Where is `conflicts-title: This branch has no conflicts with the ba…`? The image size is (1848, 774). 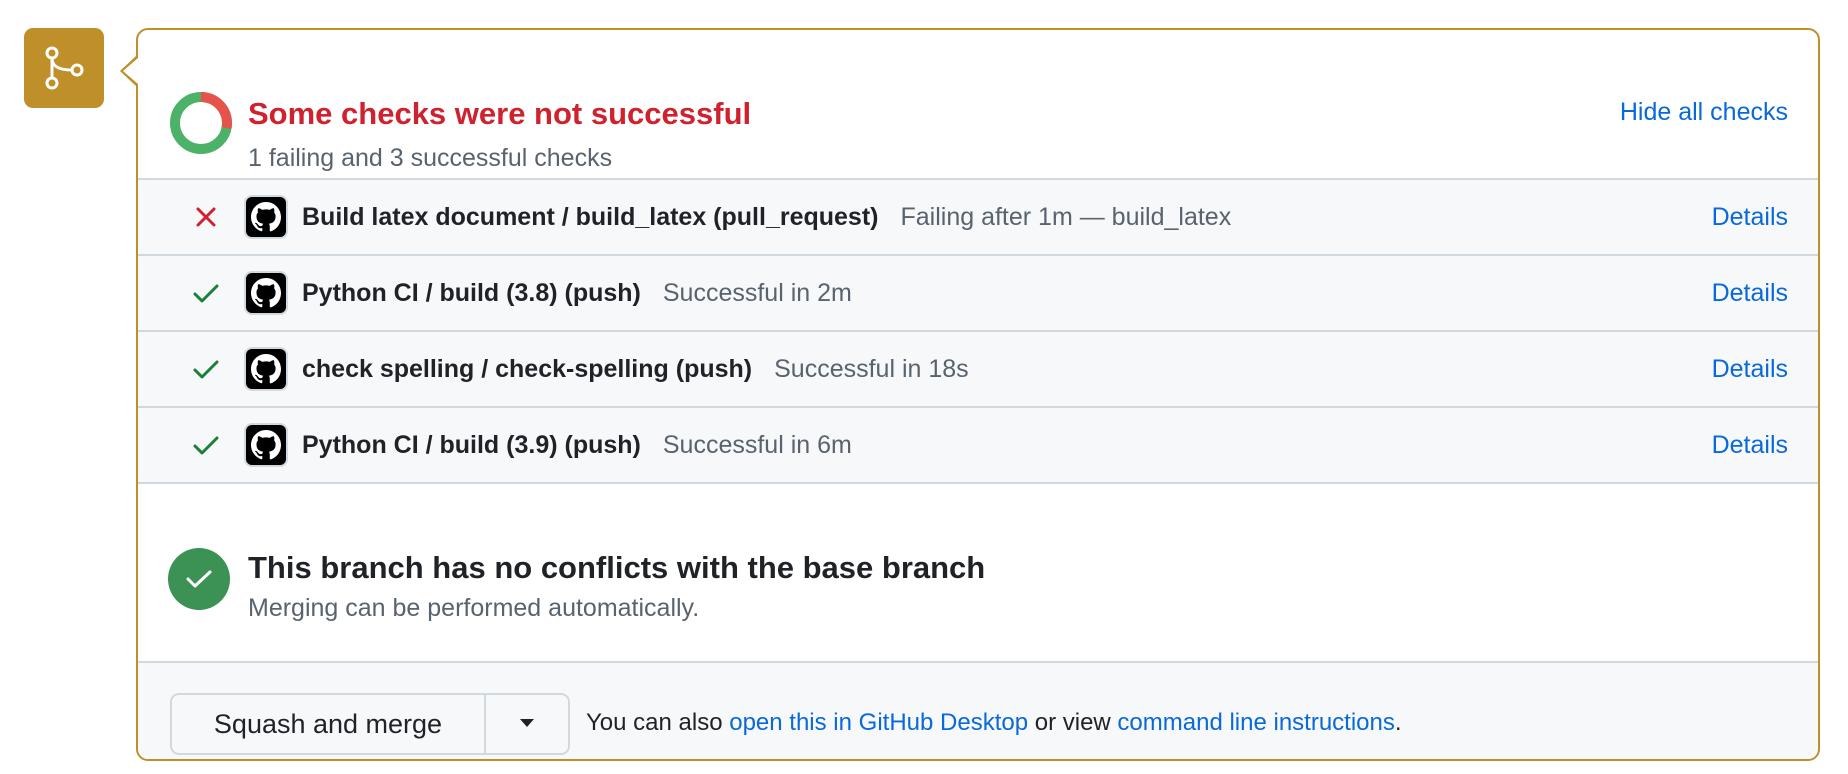 conflicts-title: This branch has no conflicts with the ba… is located at coordinates (617, 567).